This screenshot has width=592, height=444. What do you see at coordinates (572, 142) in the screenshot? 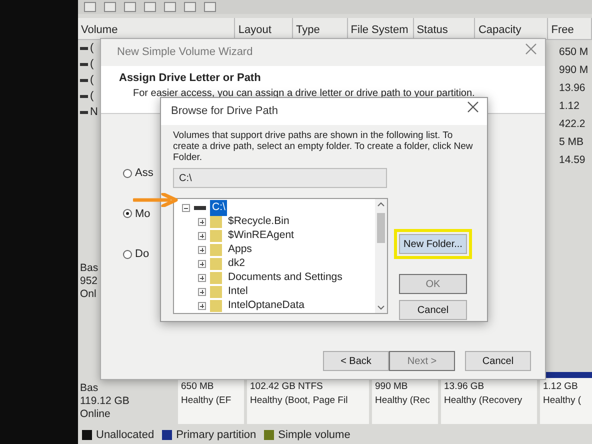
I see `table-cell-text: 5 MB` at bounding box center [572, 142].